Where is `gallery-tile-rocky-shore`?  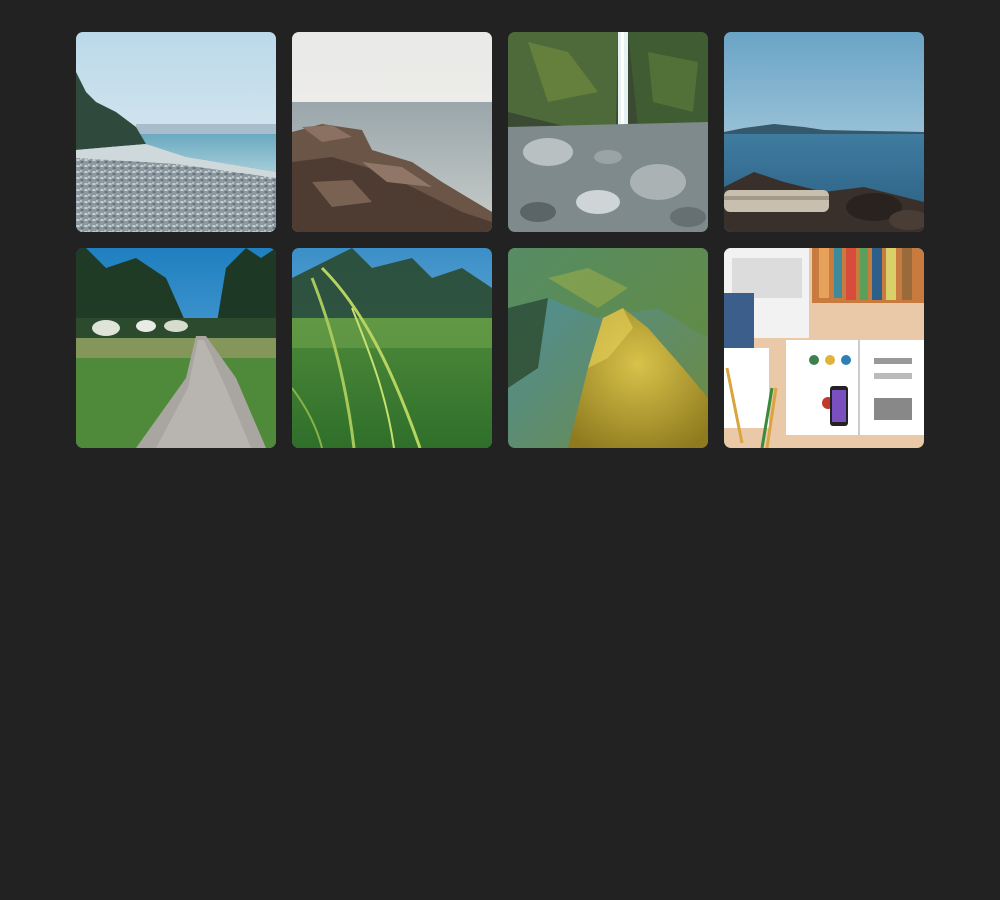
gallery-tile-rocky-shore is located at coordinates (392, 132).